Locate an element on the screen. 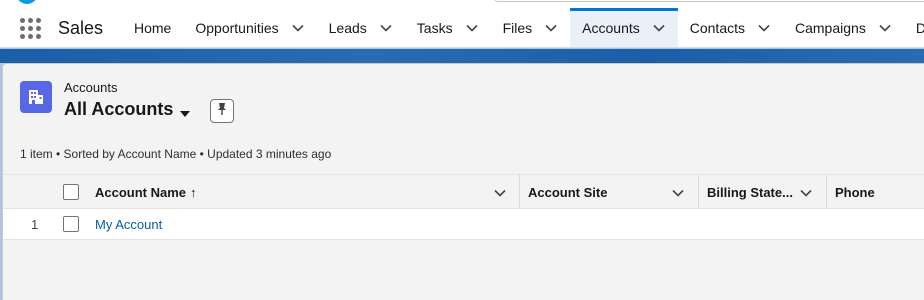 The height and width of the screenshot is (300, 924). sort-ascending-icon: ↑ is located at coordinates (193, 192).